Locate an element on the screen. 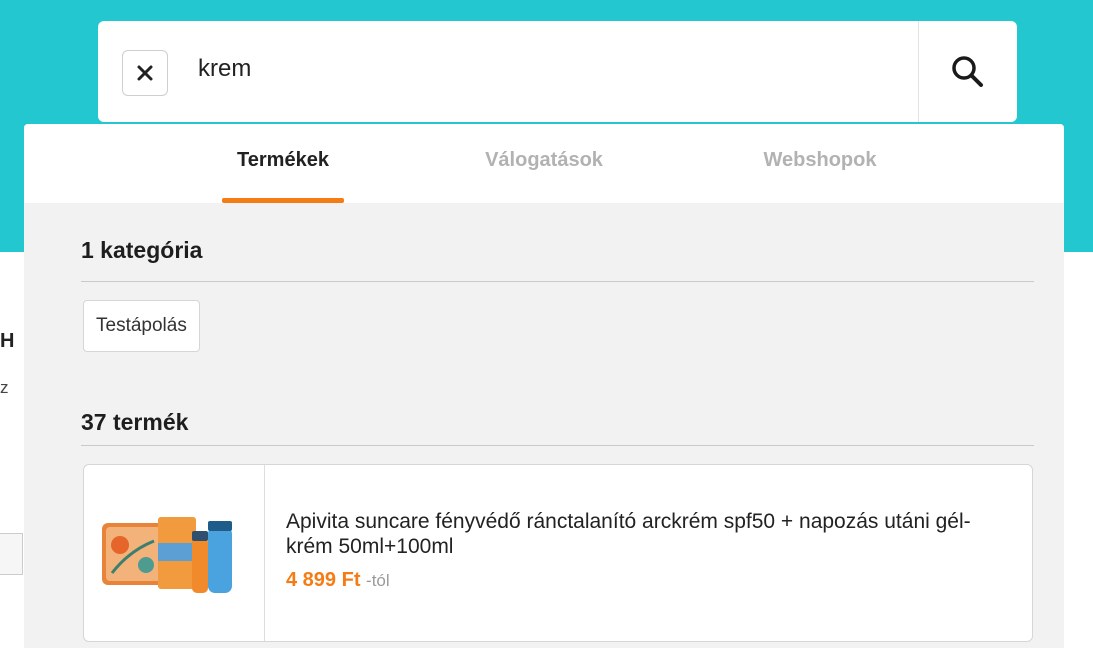  search-input: krem is located at coordinates (224, 69).